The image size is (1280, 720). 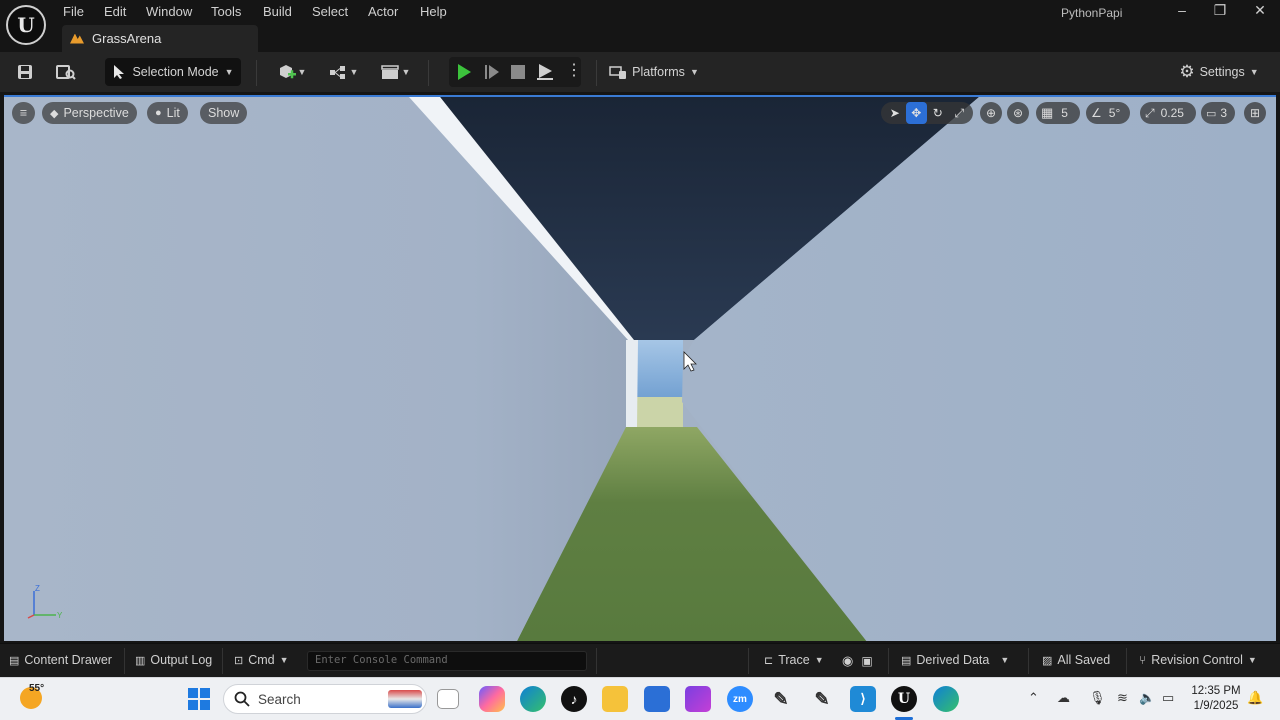 What do you see at coordinates (574, 699) in the screenshot?
I see `tiktok-icon: ♪` at bounding box center [574, 699].